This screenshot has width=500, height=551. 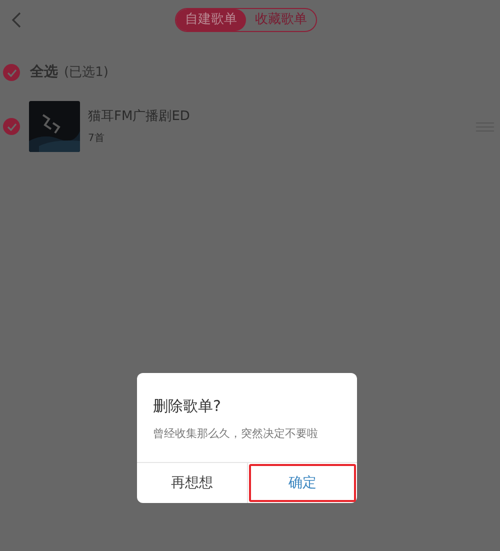 What do you see at coordinates (192, 483) in the screenshot?
I see `cancel-button: 再想想` at bounding box center [192, 483].